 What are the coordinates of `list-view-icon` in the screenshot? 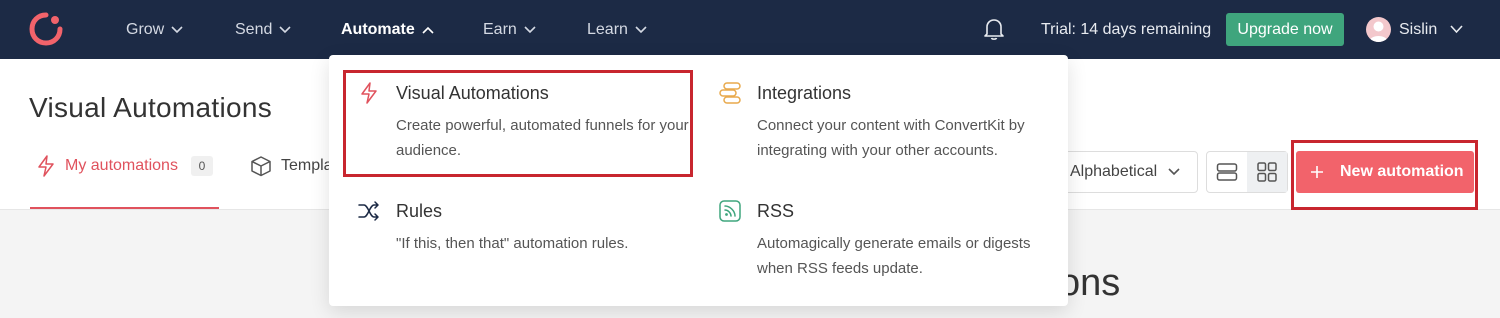 It's located at (1227, 172).